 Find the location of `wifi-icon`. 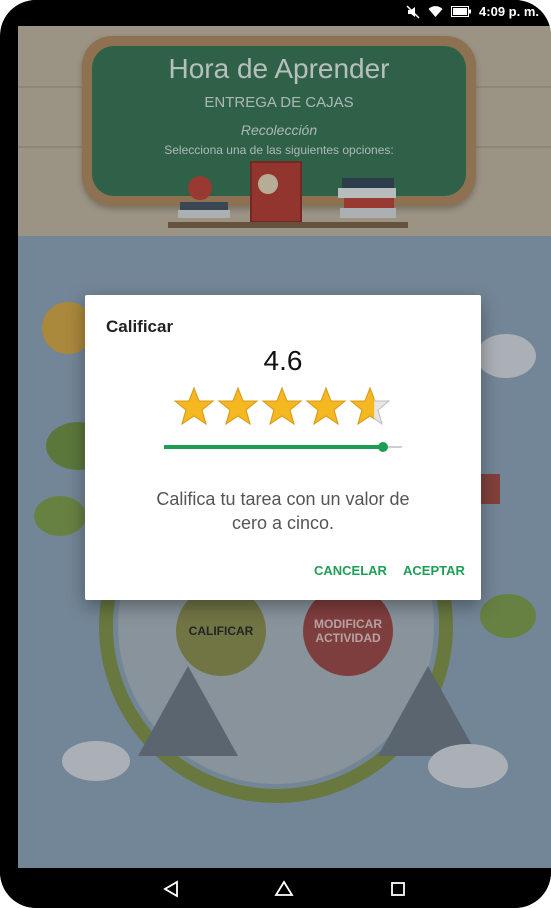

wifi-icon is located at coordinates (435, 11).